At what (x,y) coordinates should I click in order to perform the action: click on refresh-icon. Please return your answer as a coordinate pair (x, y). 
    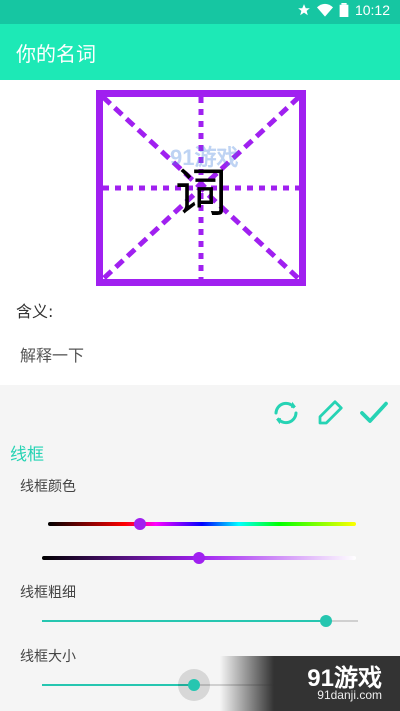
    Looking at the image, I should click on (286, 413).